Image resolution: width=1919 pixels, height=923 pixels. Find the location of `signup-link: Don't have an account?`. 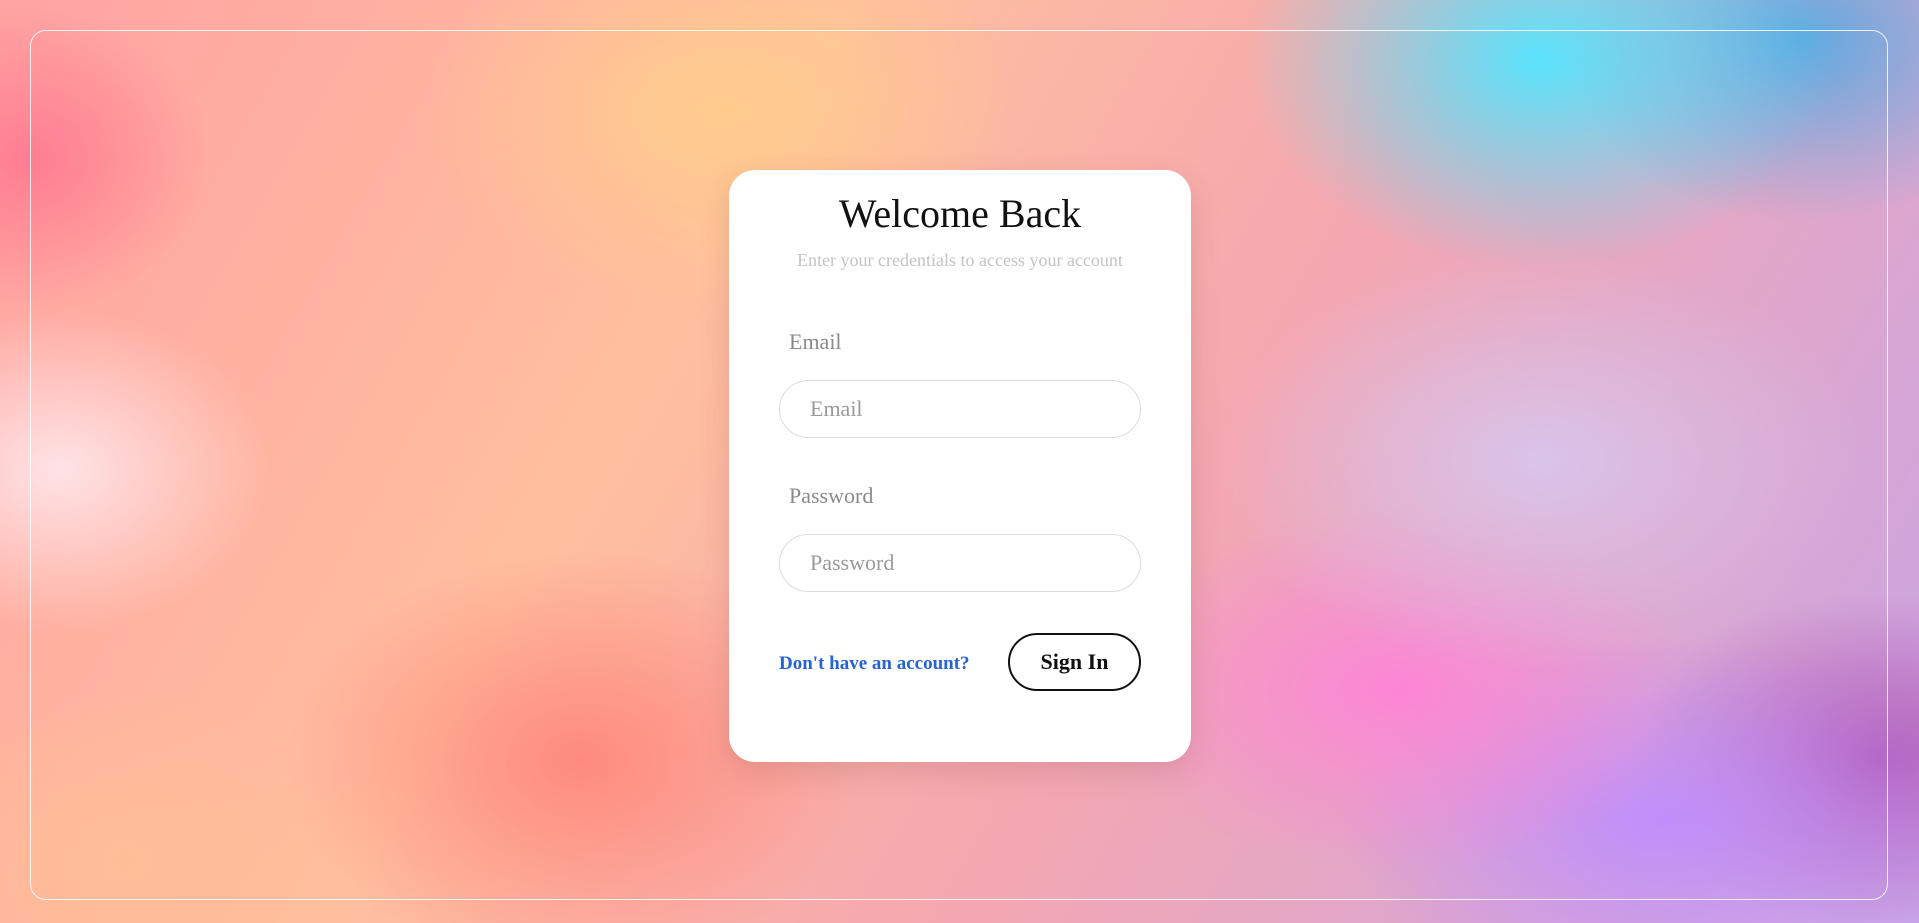

signup-link: Don't have an account? is located at coordinates (874, 664).